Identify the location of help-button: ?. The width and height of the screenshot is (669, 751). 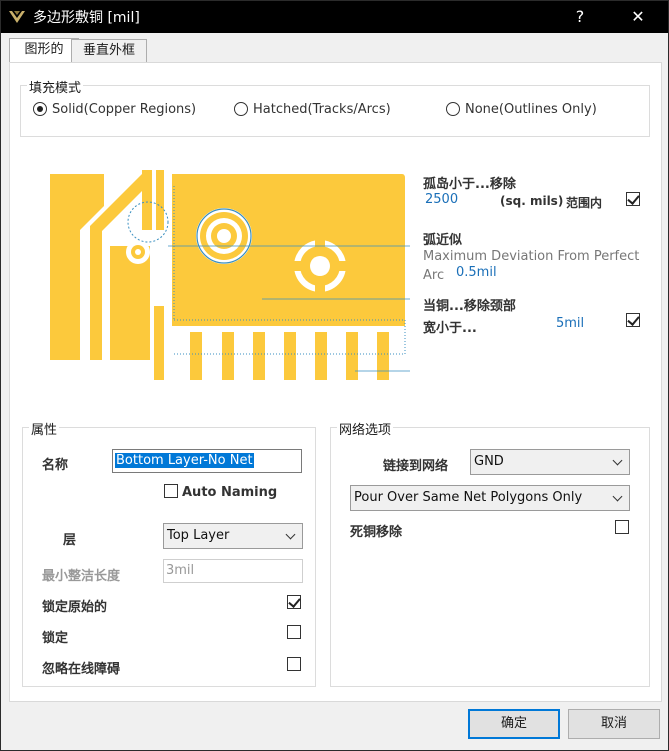
(580, 17).